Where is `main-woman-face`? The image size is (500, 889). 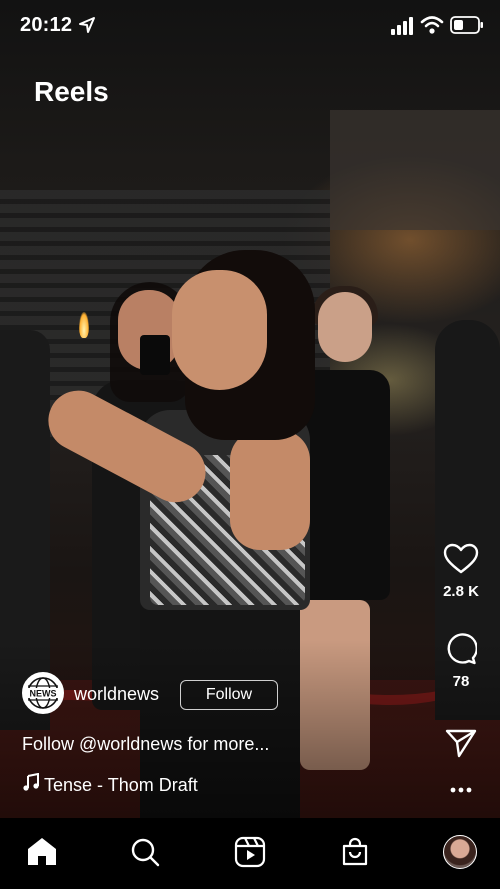 main-woman-face is located at coordinates (219, 330).